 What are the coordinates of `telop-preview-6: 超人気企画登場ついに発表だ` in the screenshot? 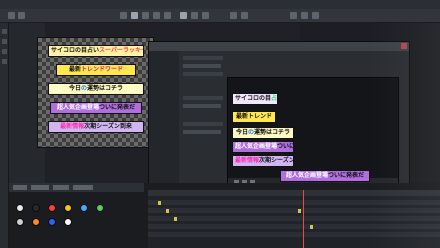 It's located at (325, 176).